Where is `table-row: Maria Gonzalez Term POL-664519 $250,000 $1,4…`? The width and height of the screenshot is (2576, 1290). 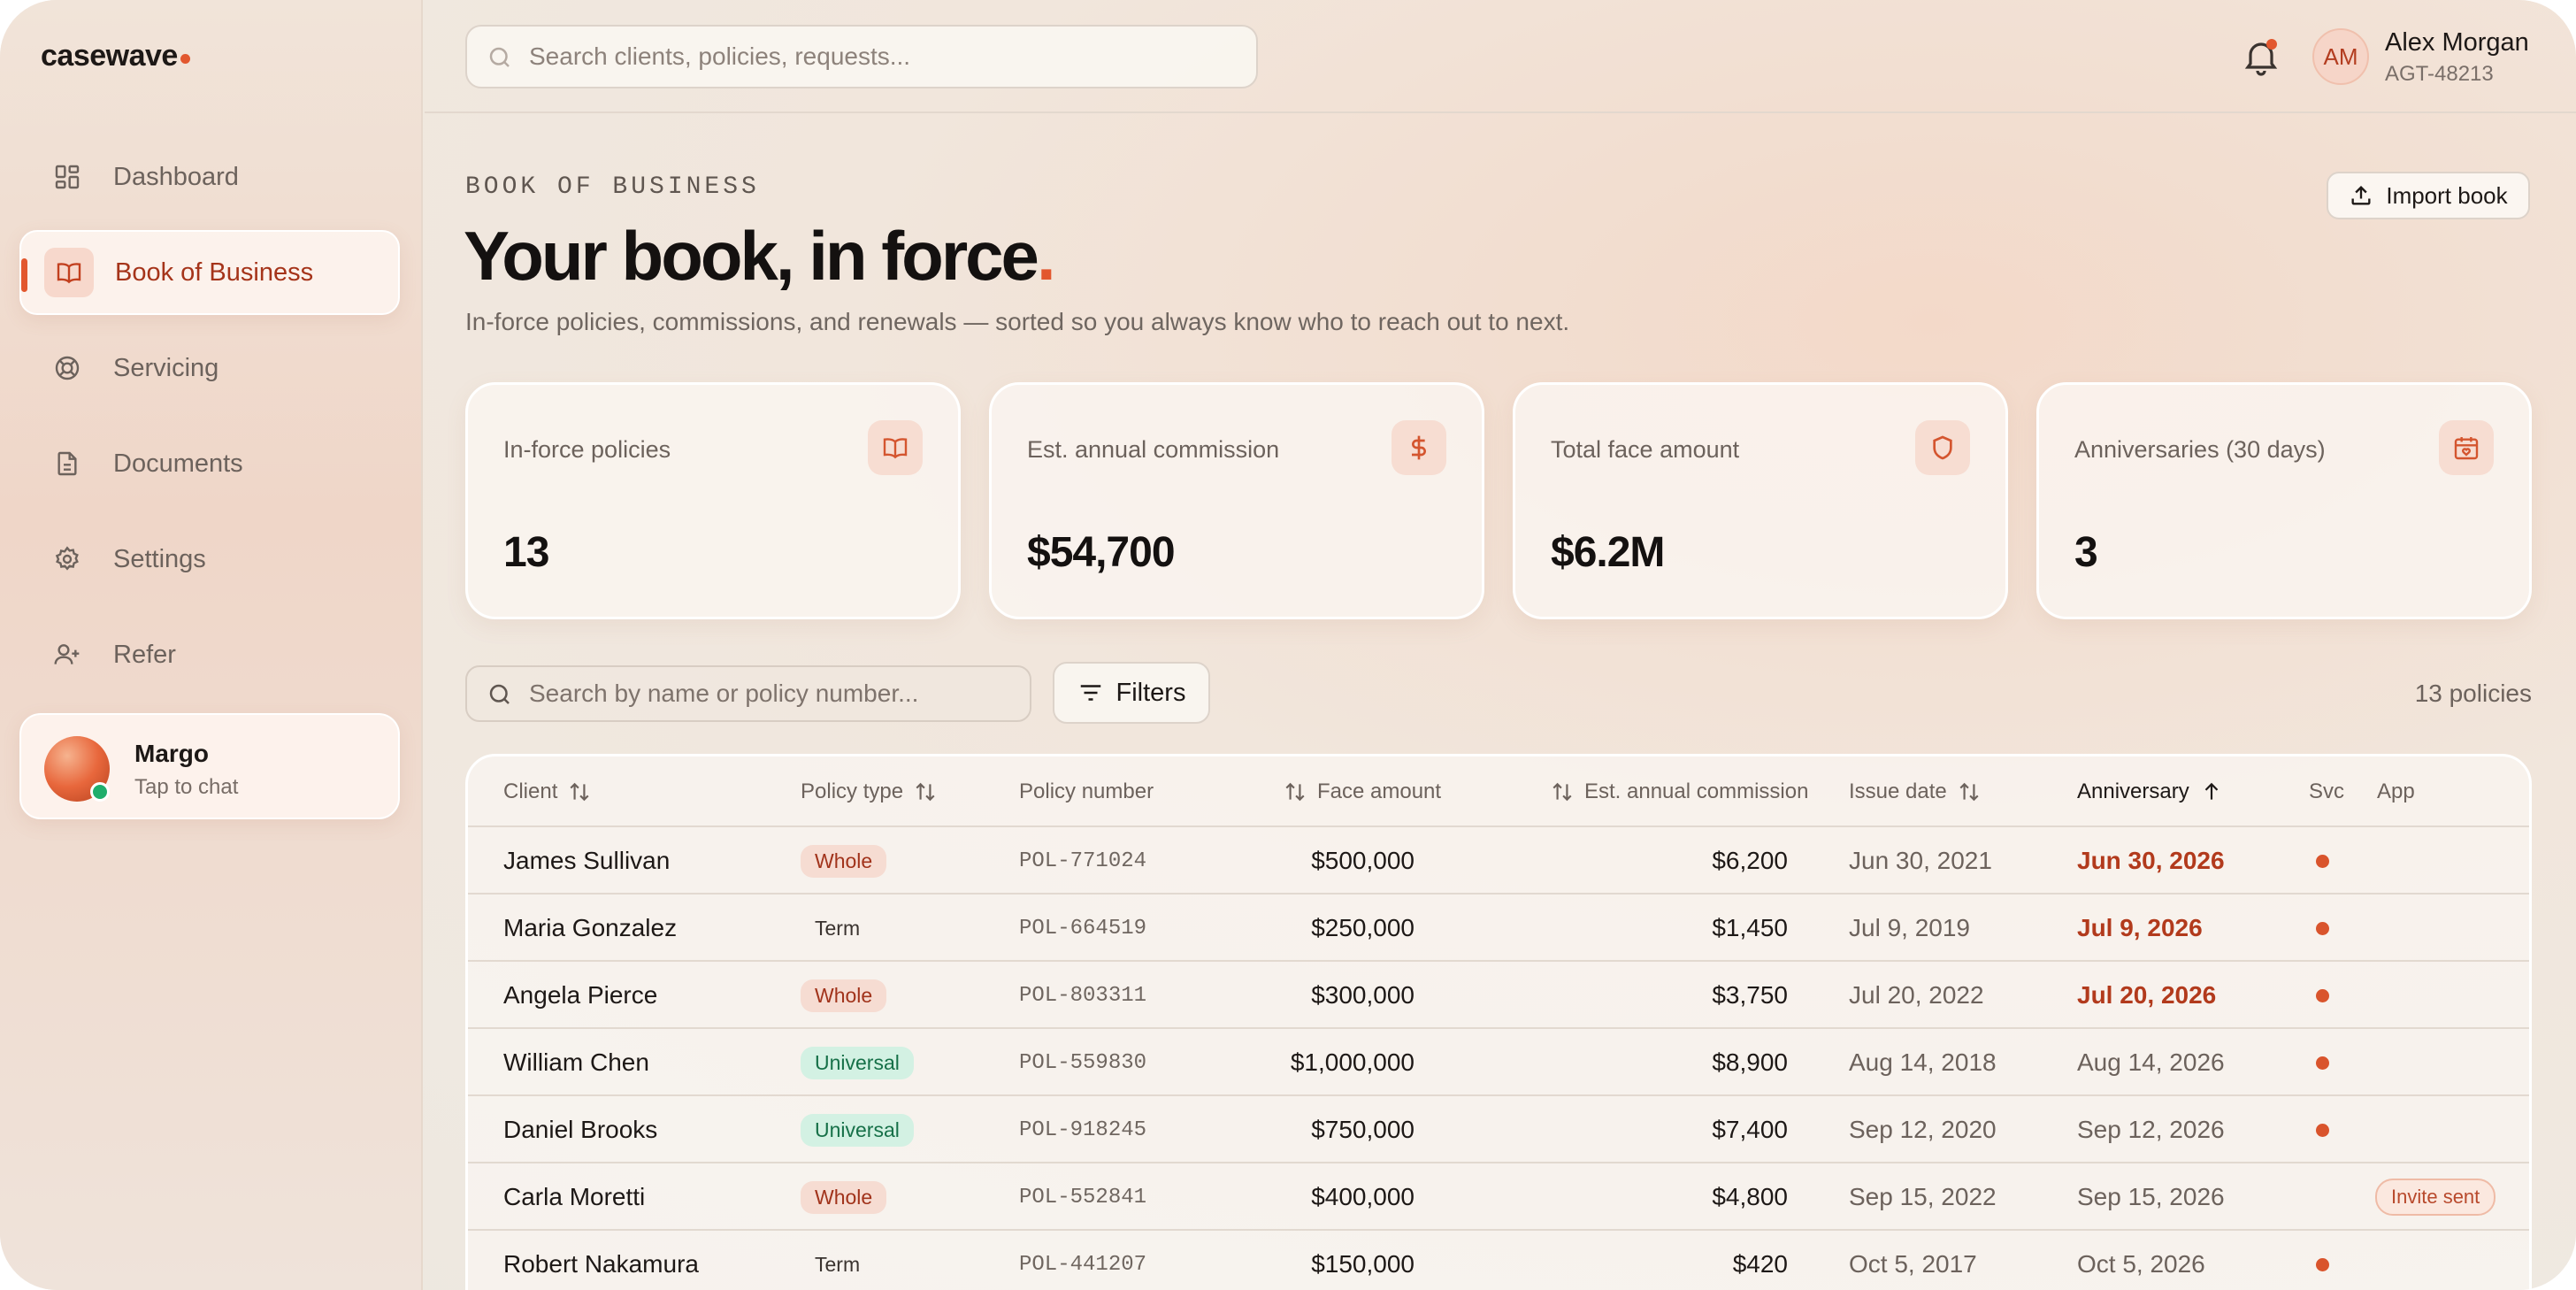
table-row: Maria Gonzalez Term POL-664519 $250,000 $1,4… is located at coordinates (1498, 929).